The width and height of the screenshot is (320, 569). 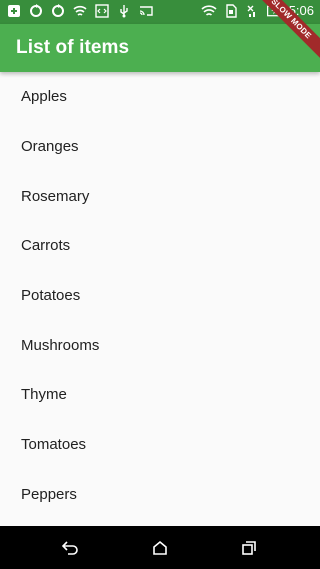 I want to click on list-item: Apples, so click(x=160, y=97).